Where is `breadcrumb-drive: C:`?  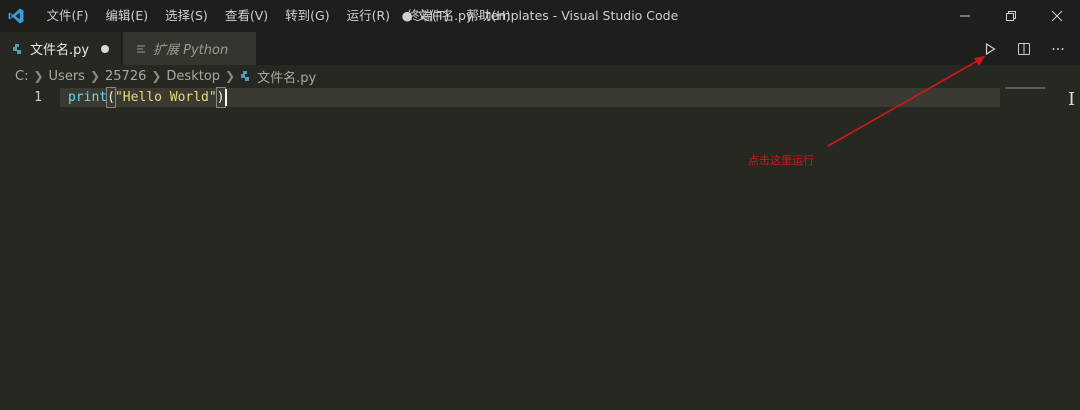
breadcrumb-drive: C: is located at coordinates (21, 76).